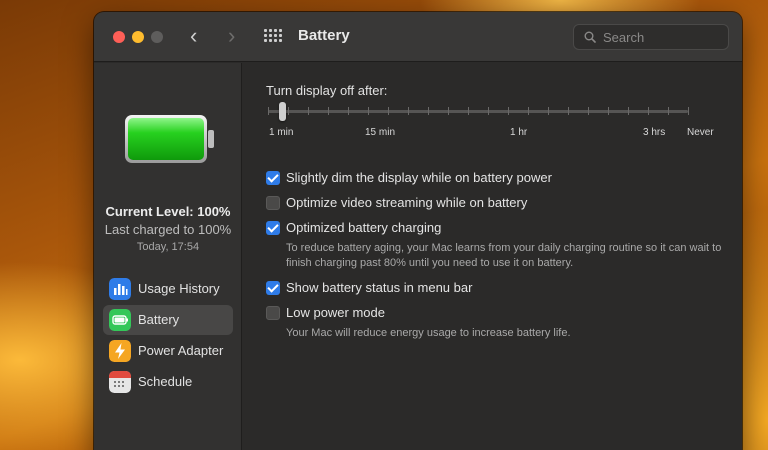 This screenshot has width=768, height=450. Describe the element at coordinates (169, 139) in the screenshot. I see `battery-level-icon` at that location.